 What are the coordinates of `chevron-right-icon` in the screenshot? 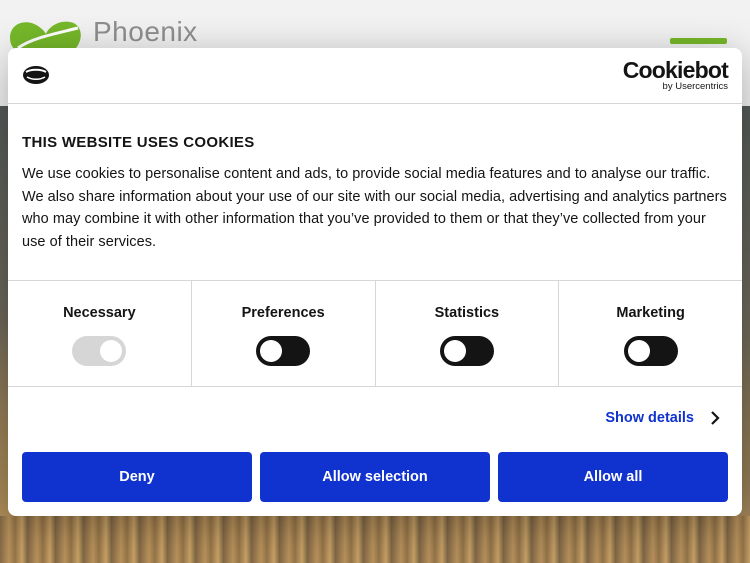 It's located at (715, 418).